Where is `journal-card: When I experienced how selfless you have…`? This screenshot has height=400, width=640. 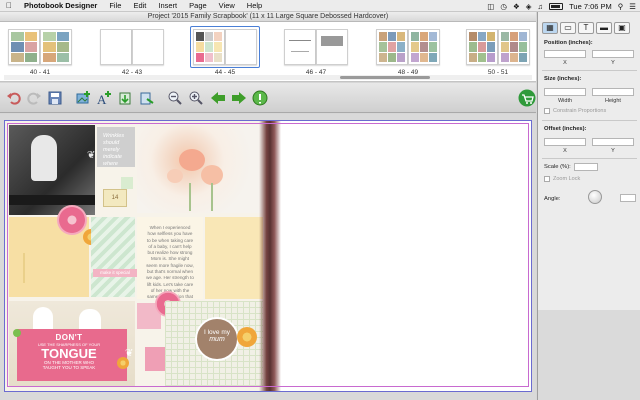 journal-card: When I experienced how selfless you have… is located at coordinates (170, 258).